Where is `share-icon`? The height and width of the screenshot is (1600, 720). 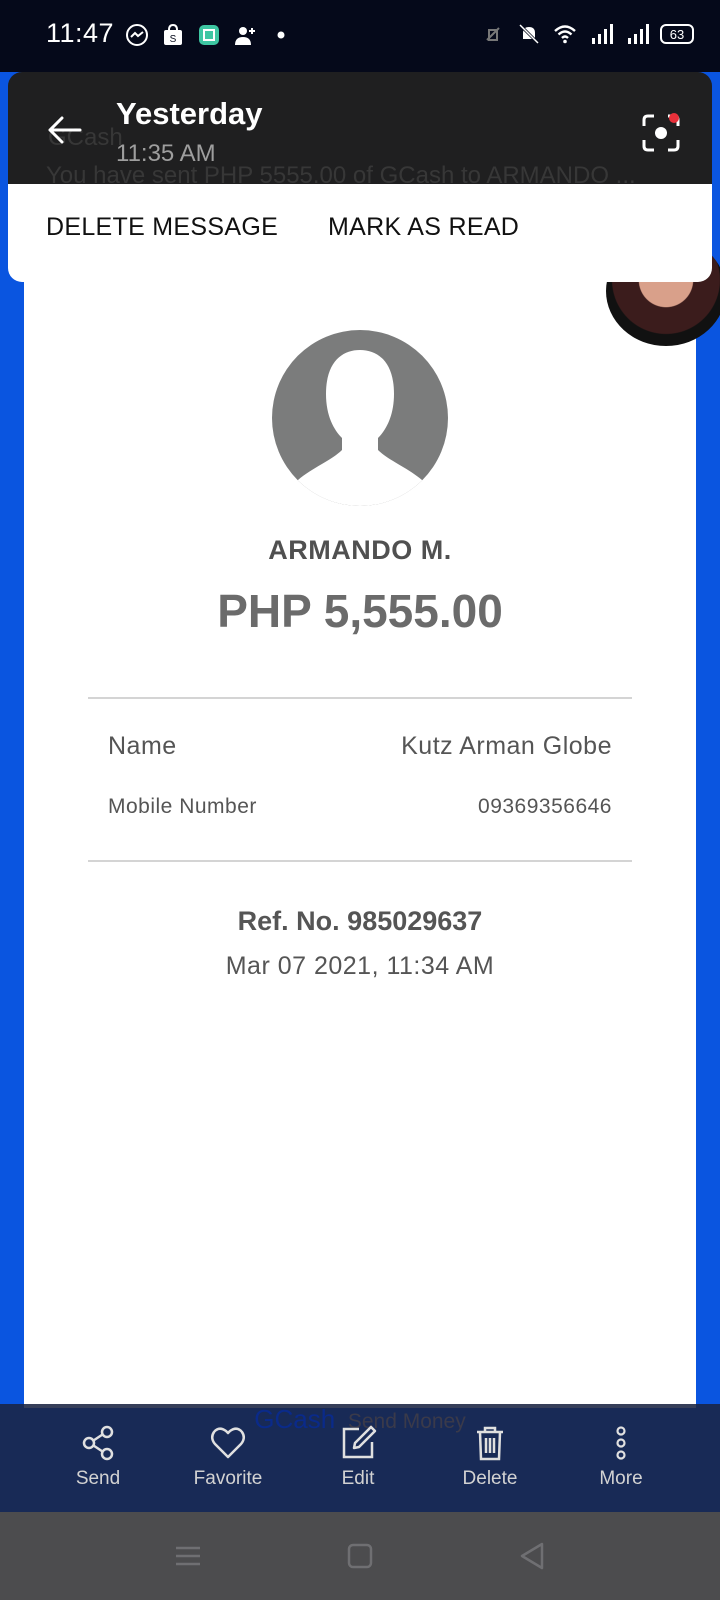
share-icon is located at coordinates (98, 1443).